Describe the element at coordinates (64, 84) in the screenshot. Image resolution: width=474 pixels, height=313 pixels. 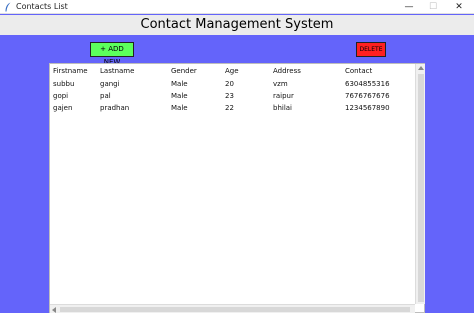
I see `table-cell: subbu` at that location.